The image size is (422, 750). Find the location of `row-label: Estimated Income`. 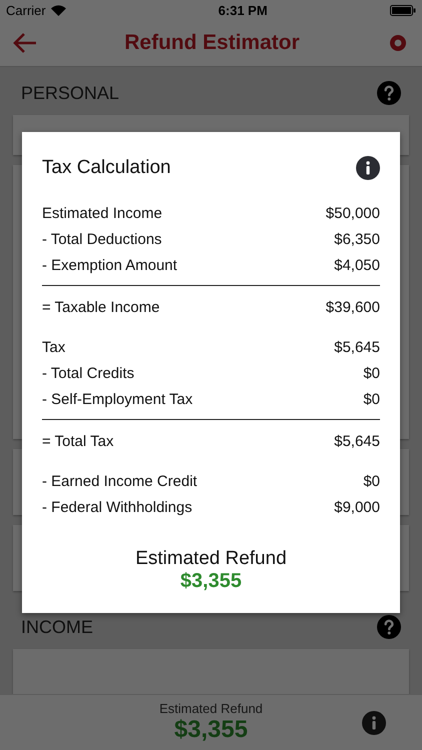

row-label: Estimated Income is located at coordinates (102, 213).